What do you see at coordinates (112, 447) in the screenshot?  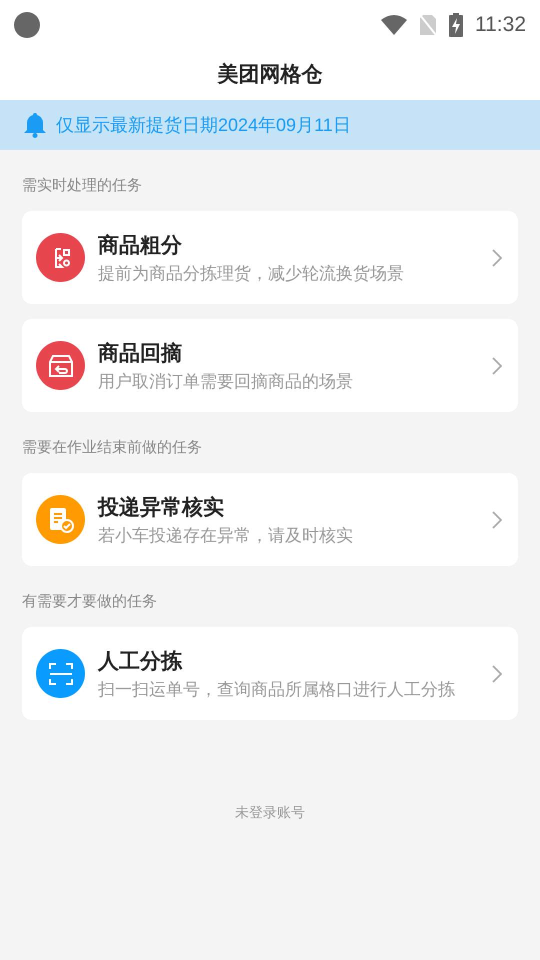 I see `section-title: 需要在作业结束前做的任务` at bounding box center [112, 447].